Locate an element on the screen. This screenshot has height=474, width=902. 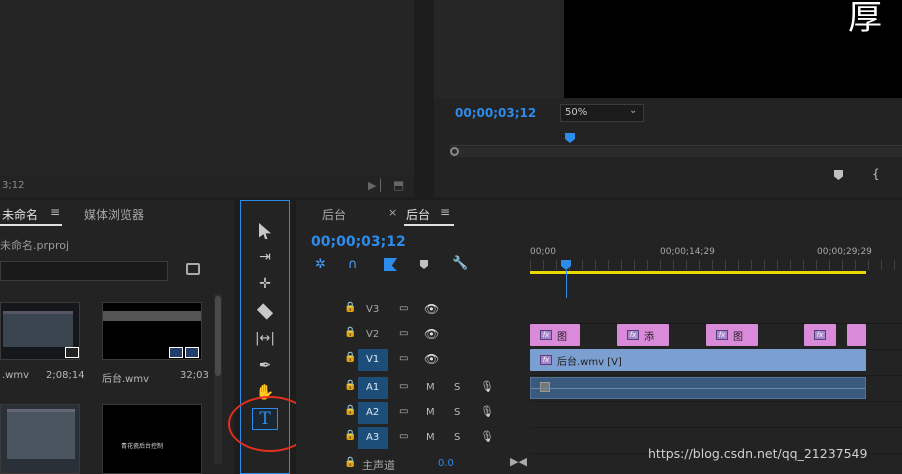
zoom-value: 50% is located at coordinates (576, 112).